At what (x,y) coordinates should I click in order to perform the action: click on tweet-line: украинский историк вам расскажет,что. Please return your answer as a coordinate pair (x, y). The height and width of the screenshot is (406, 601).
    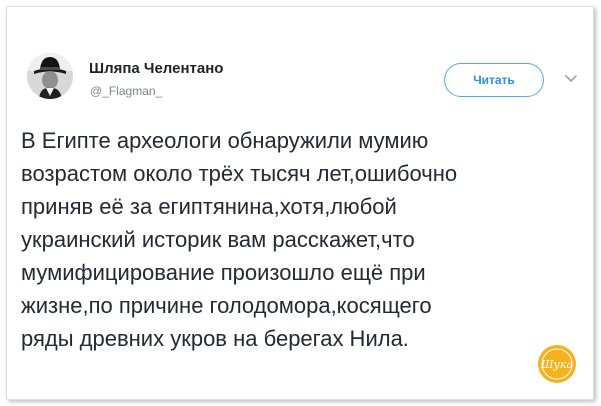
    Looking at the image, I should click on (218, 239).